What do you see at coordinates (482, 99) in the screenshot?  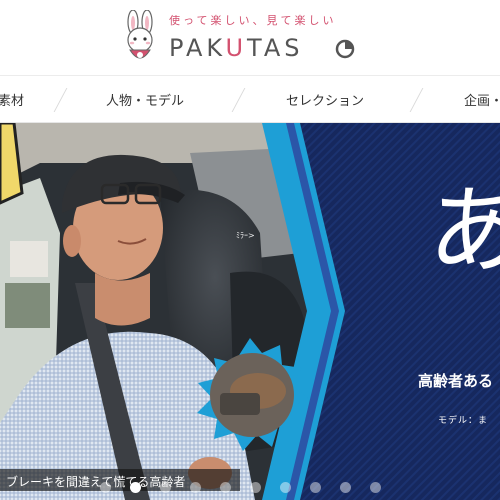 I see `nav-item-projects: 企画・` at bounding box center [482, 99].